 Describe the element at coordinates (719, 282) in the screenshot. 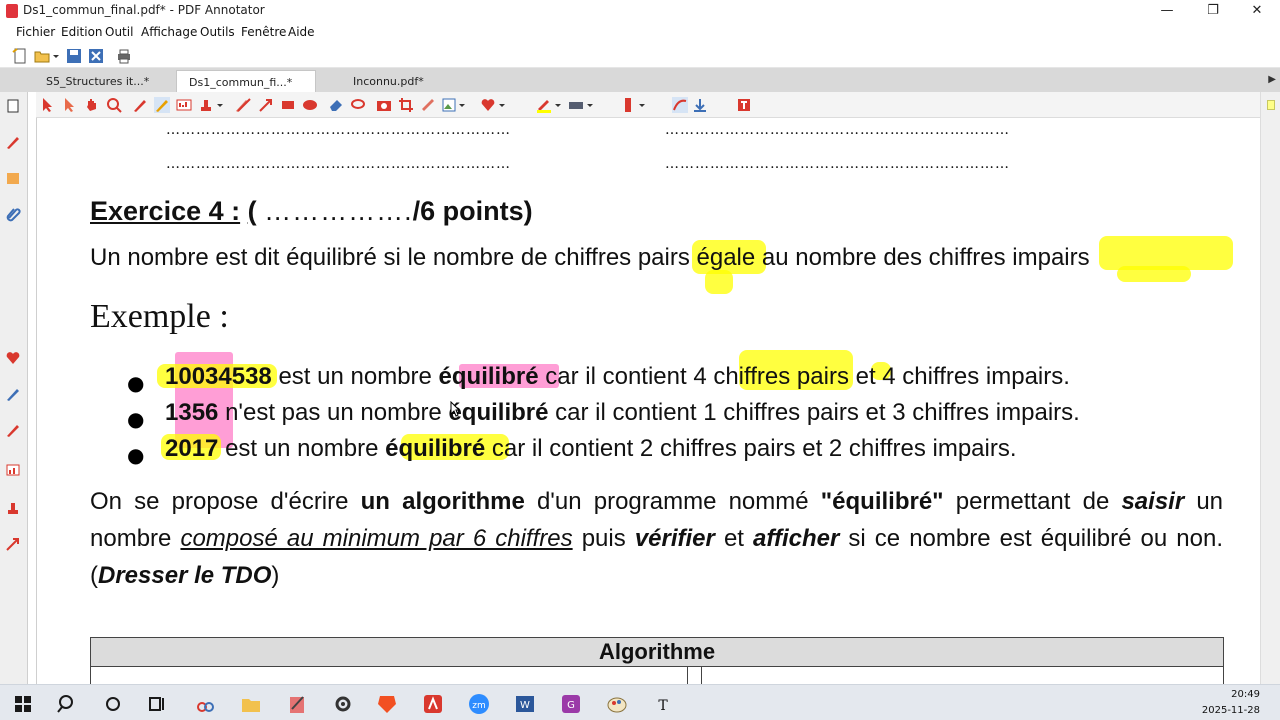

I see `highlight-pairs-tail` at that location.